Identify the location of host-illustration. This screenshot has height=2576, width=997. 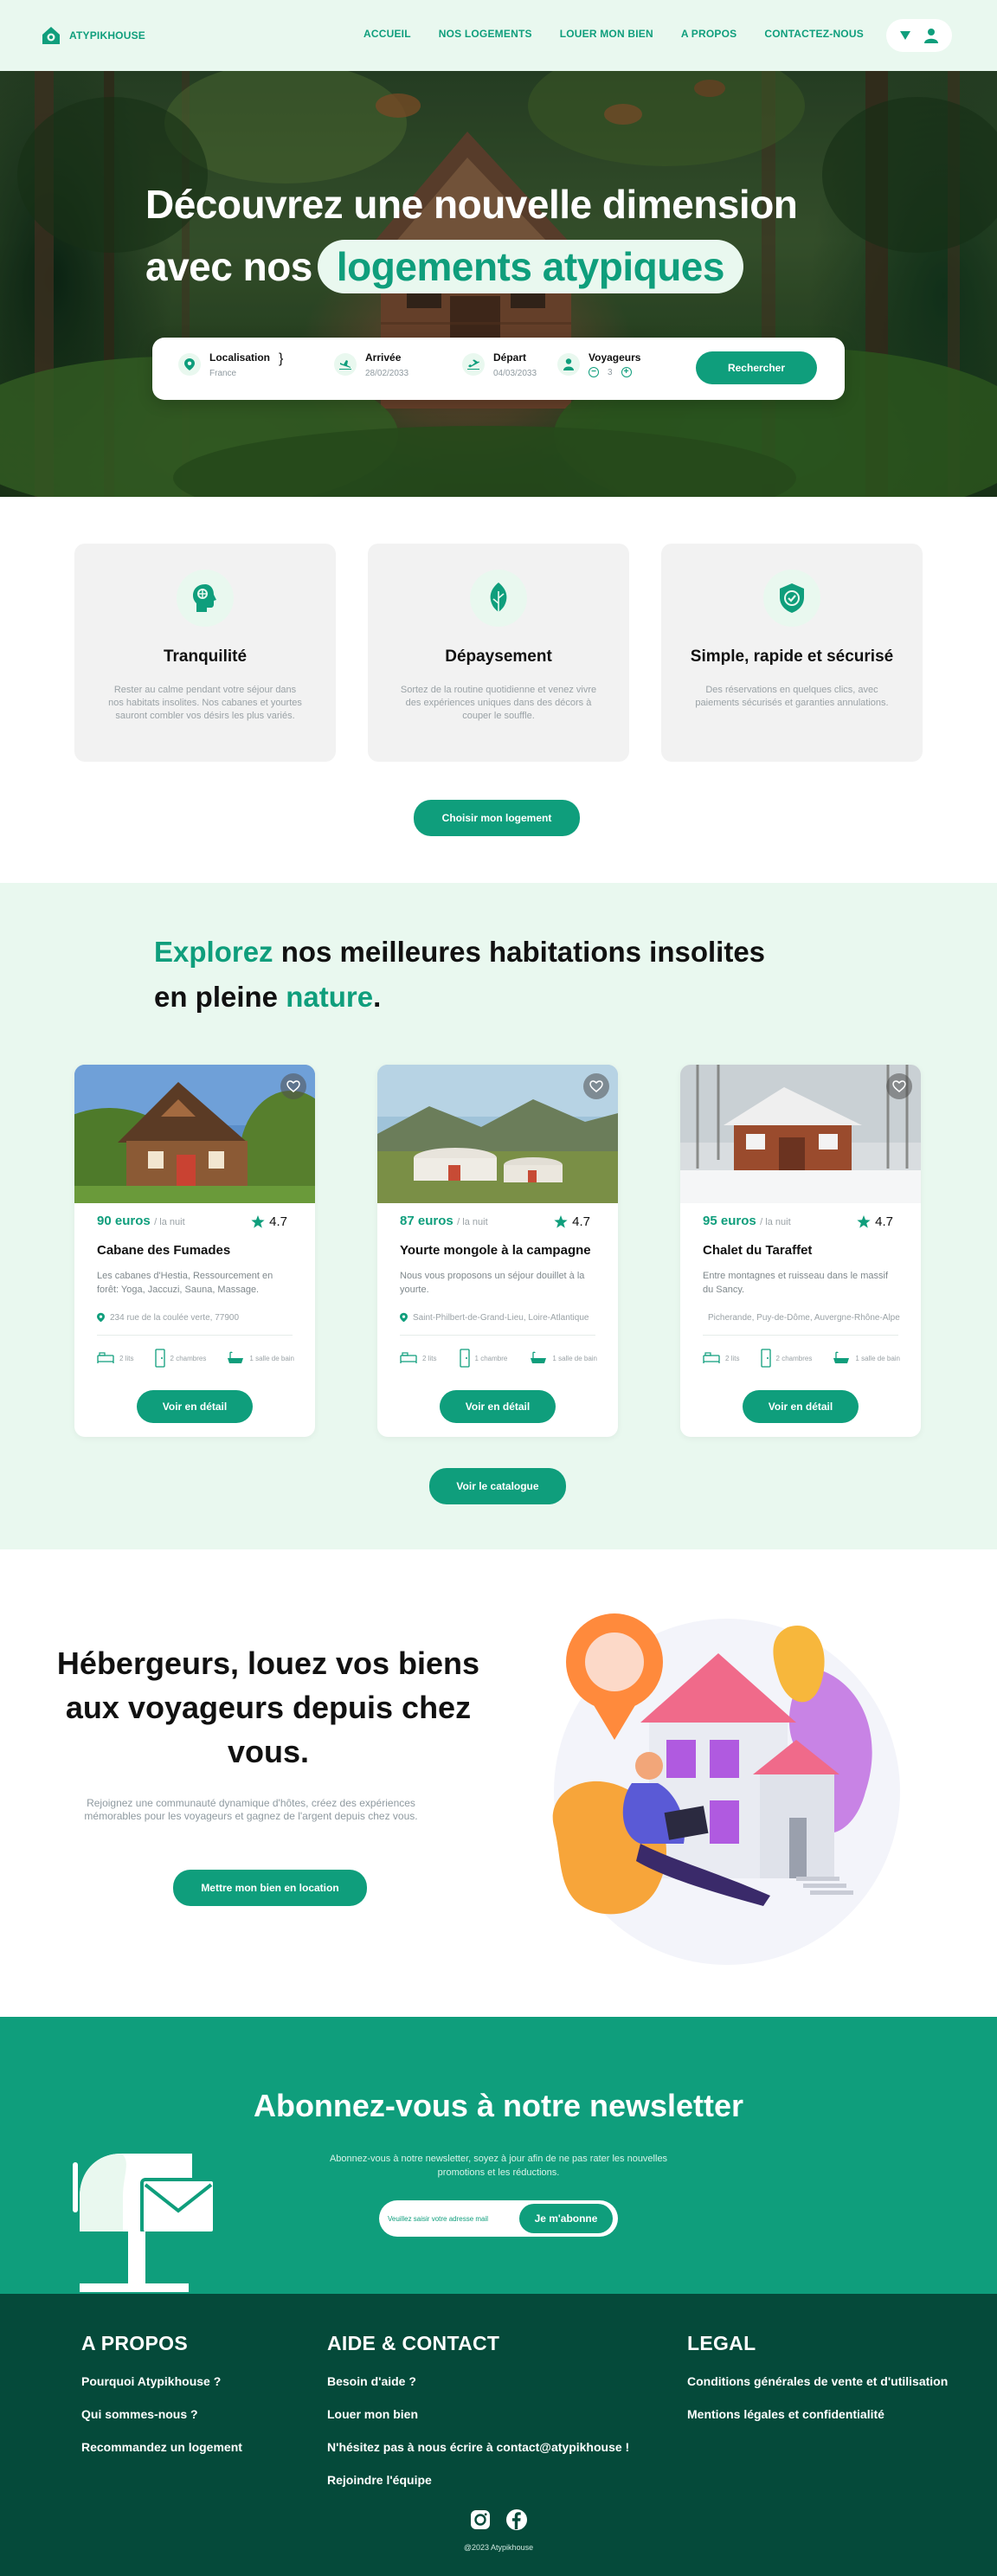
(726, 1789).